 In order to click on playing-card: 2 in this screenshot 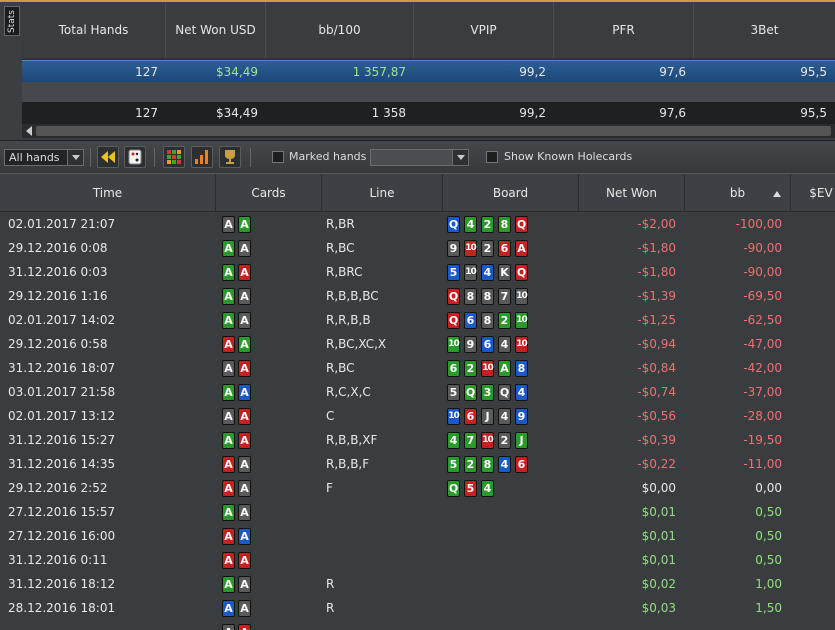, I will do `click(487, 248)`.